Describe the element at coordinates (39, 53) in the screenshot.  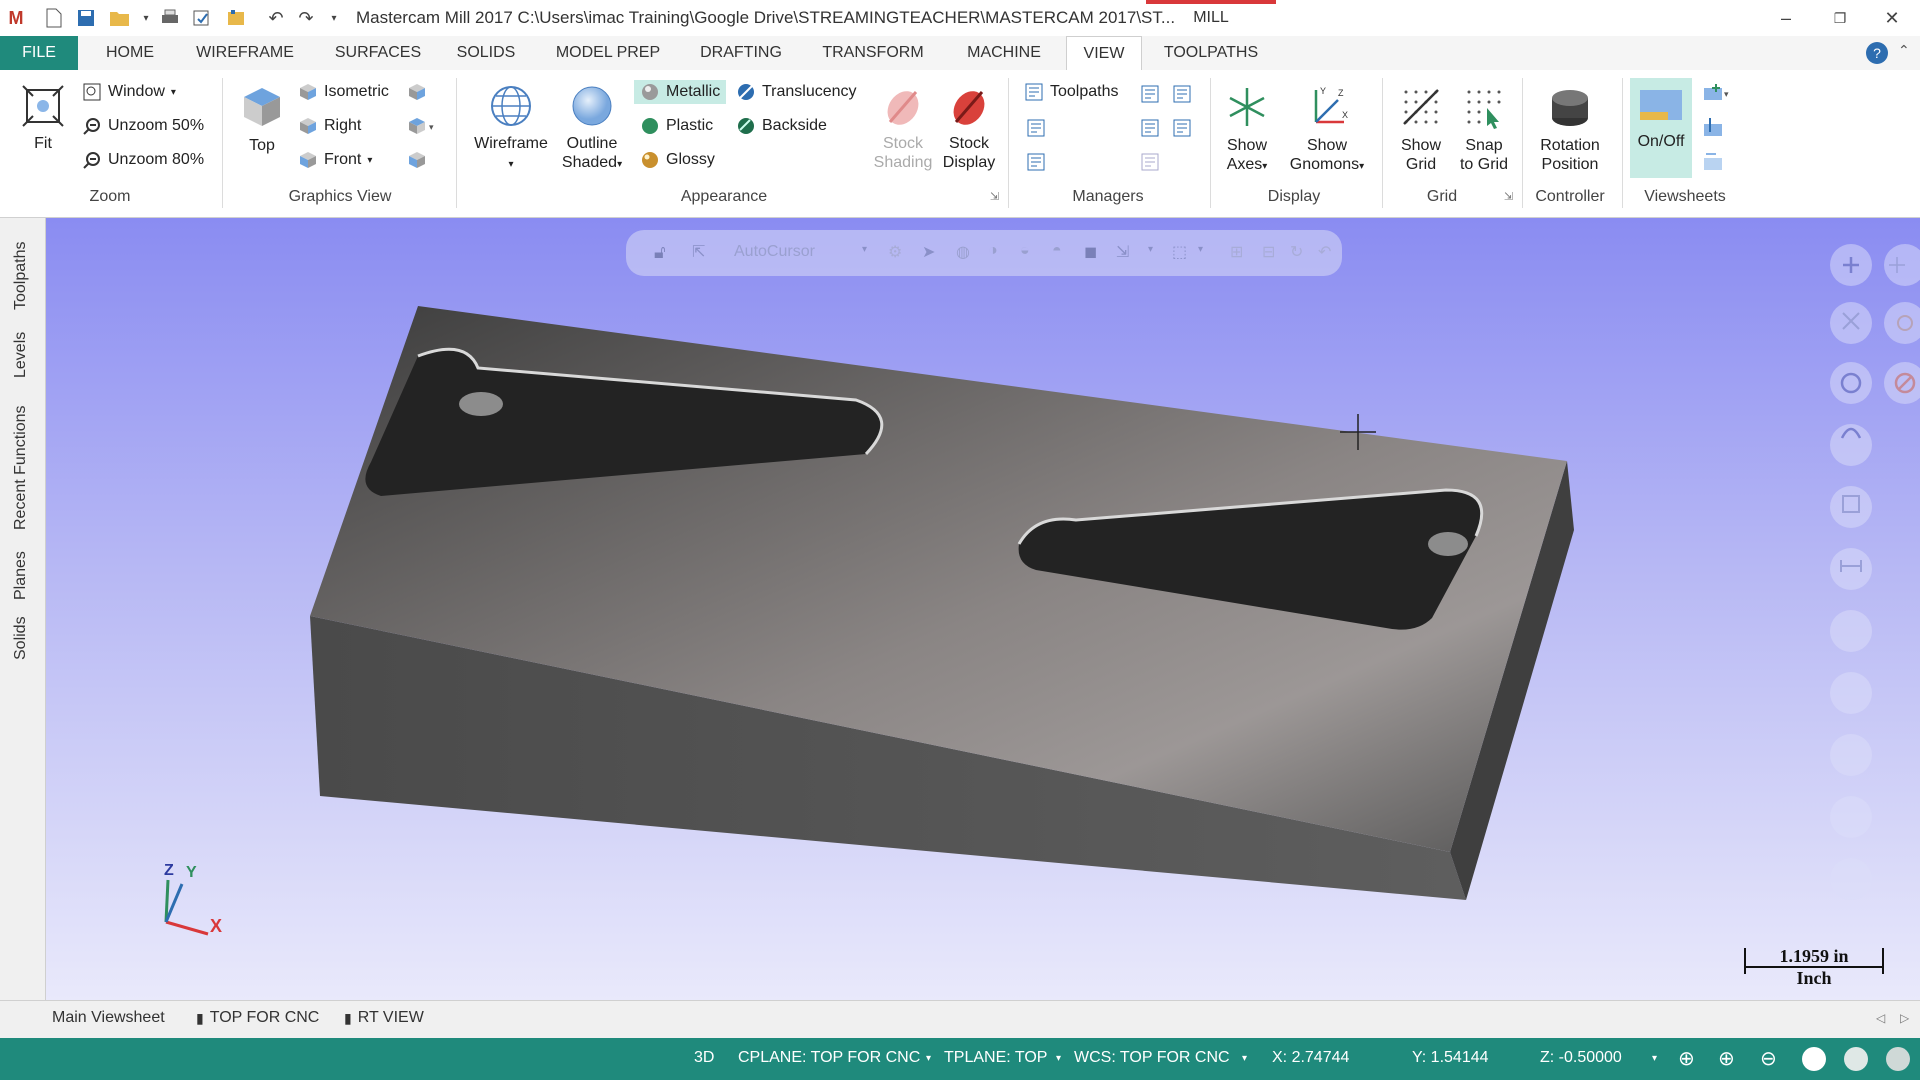
I see `tab-file: FILE` at that location.